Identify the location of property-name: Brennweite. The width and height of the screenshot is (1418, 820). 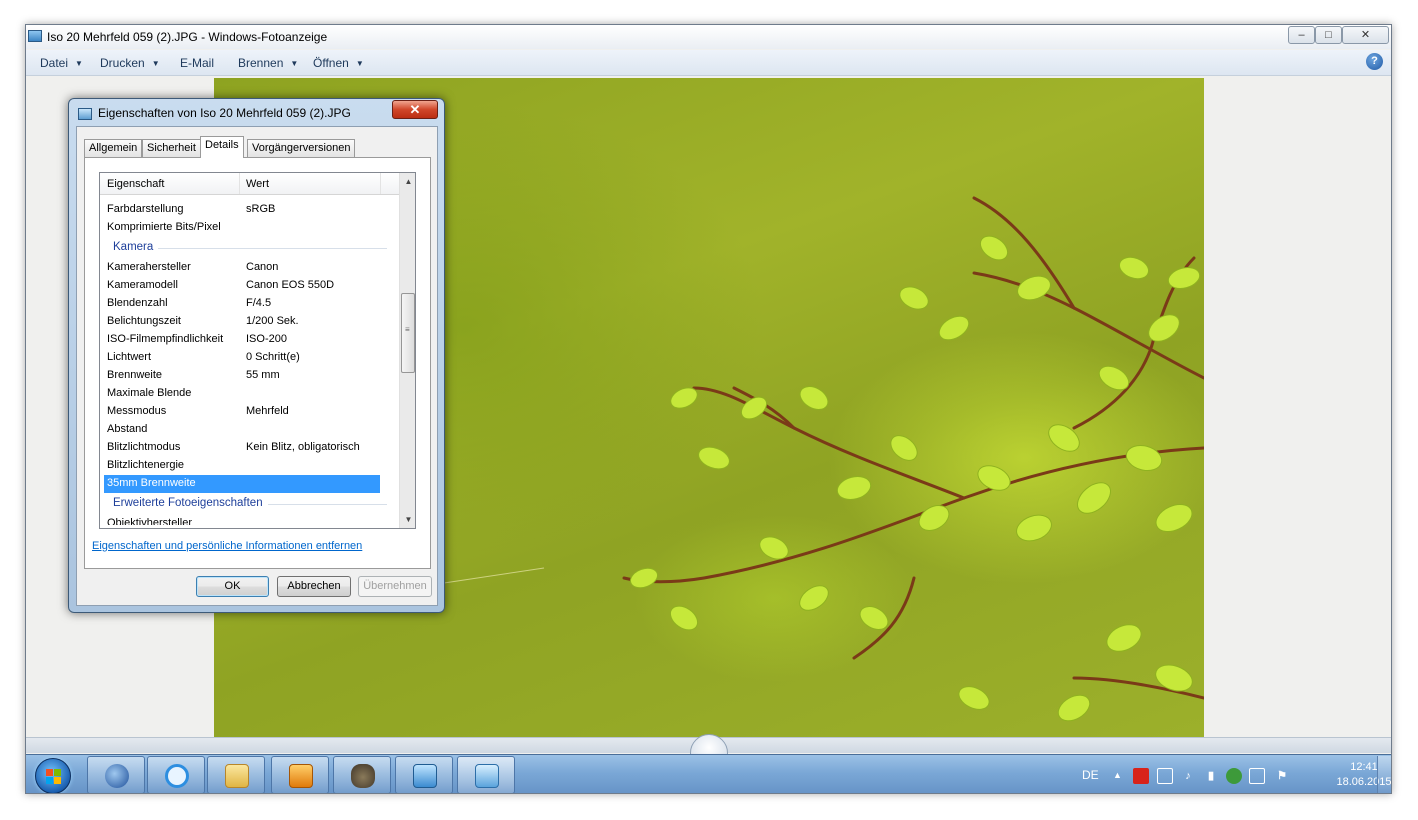
(135, 375).